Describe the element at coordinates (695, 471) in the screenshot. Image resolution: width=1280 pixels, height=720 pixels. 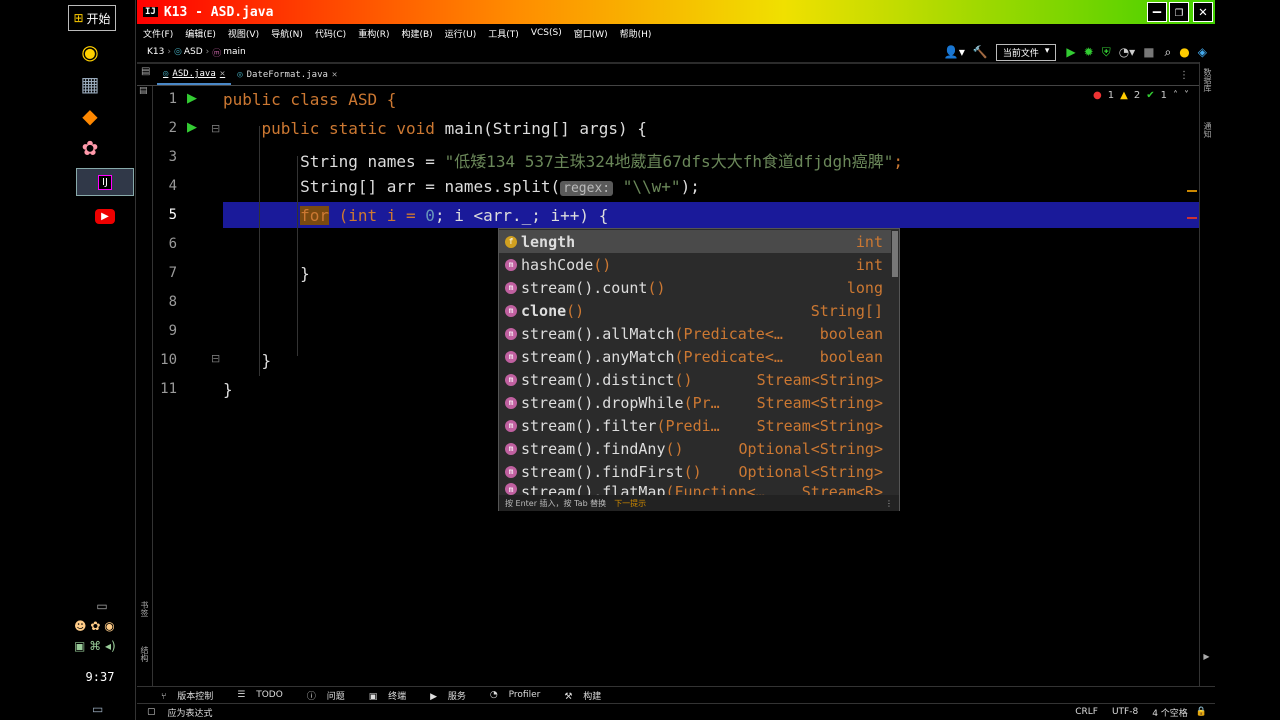
I see `completion-item: m stream().findFirst() Optional<String>` at that location.